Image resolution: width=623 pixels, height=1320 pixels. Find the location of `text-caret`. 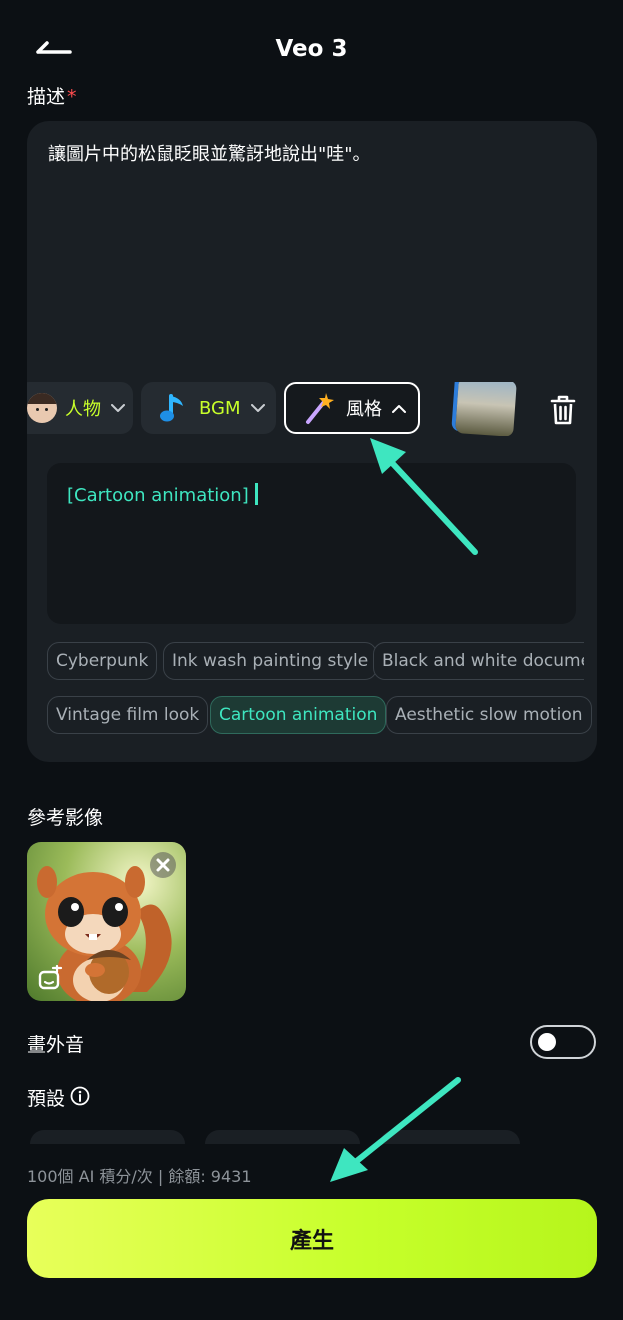

text-caret is located at coordinates (256, 494).